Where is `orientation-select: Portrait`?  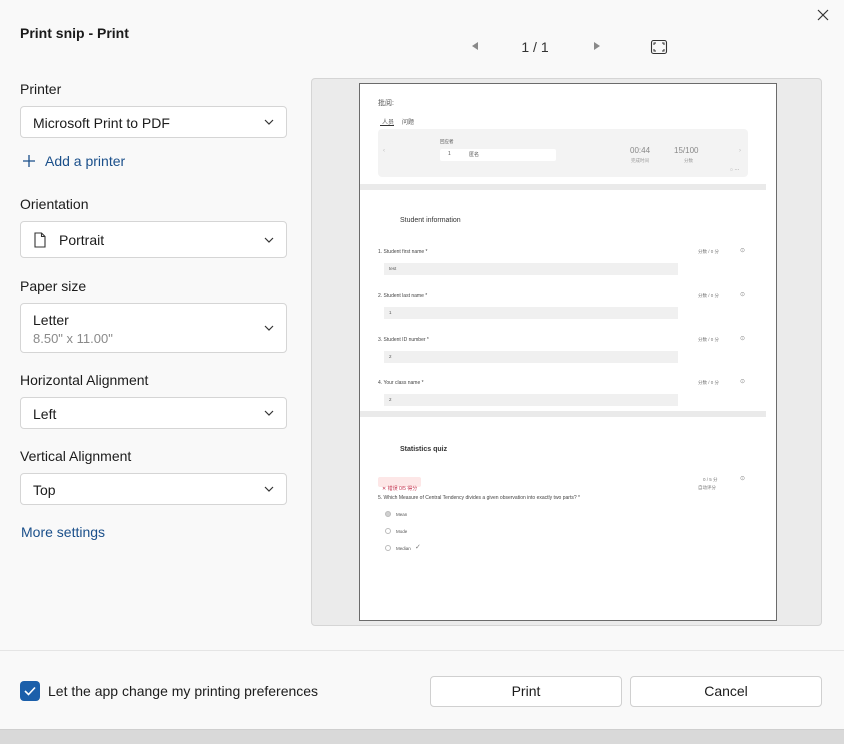
orientation-select: Portrait is located at coordinates (153, 239).